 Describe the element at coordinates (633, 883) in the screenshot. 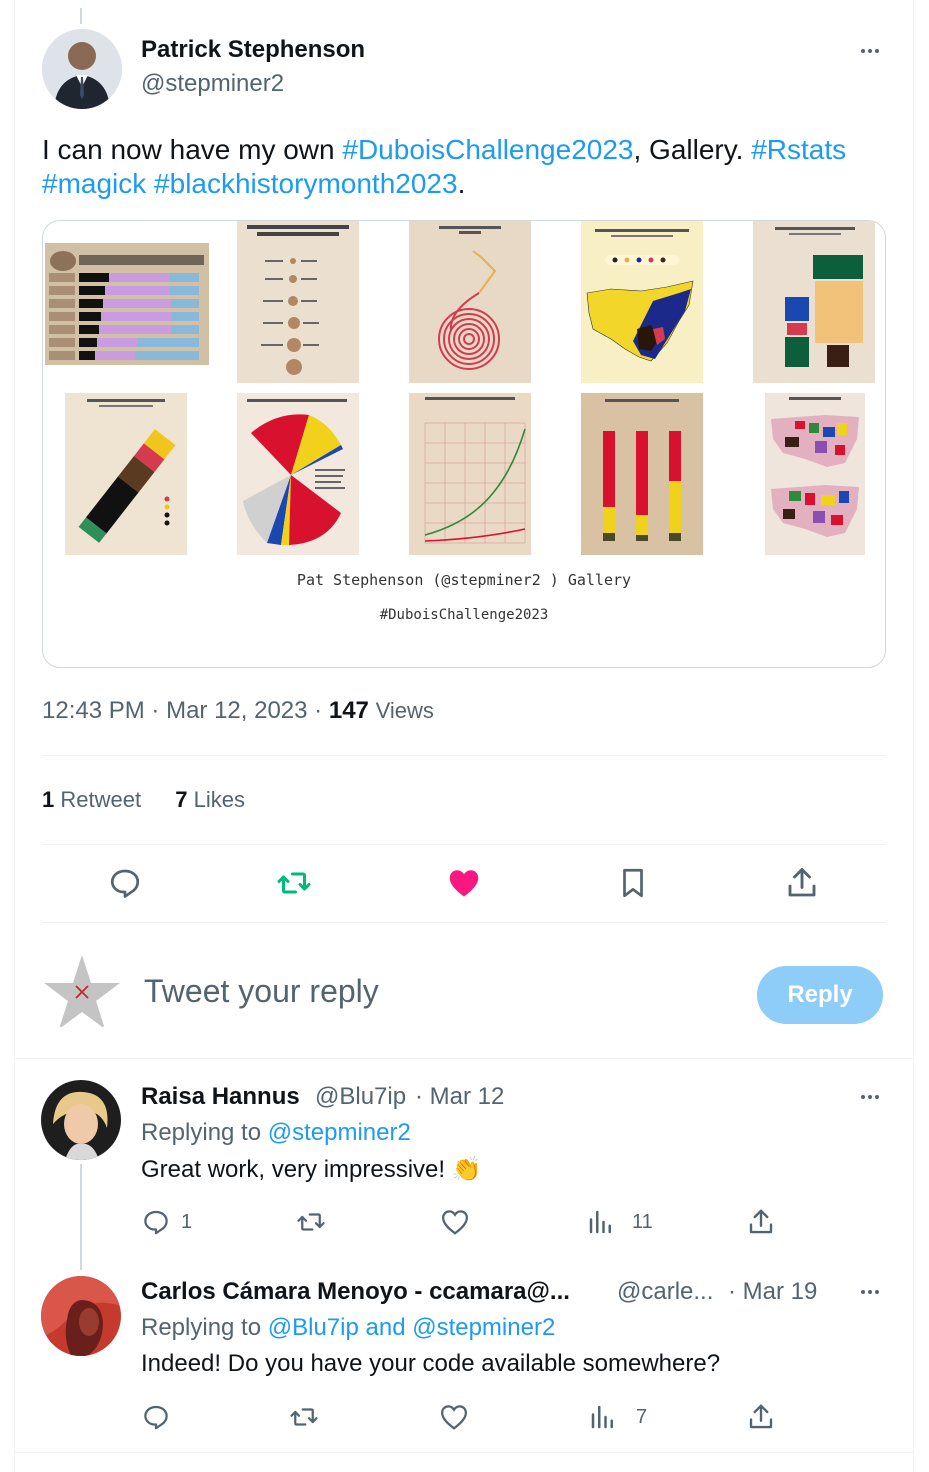

I see `bookmark-icon` at that location.